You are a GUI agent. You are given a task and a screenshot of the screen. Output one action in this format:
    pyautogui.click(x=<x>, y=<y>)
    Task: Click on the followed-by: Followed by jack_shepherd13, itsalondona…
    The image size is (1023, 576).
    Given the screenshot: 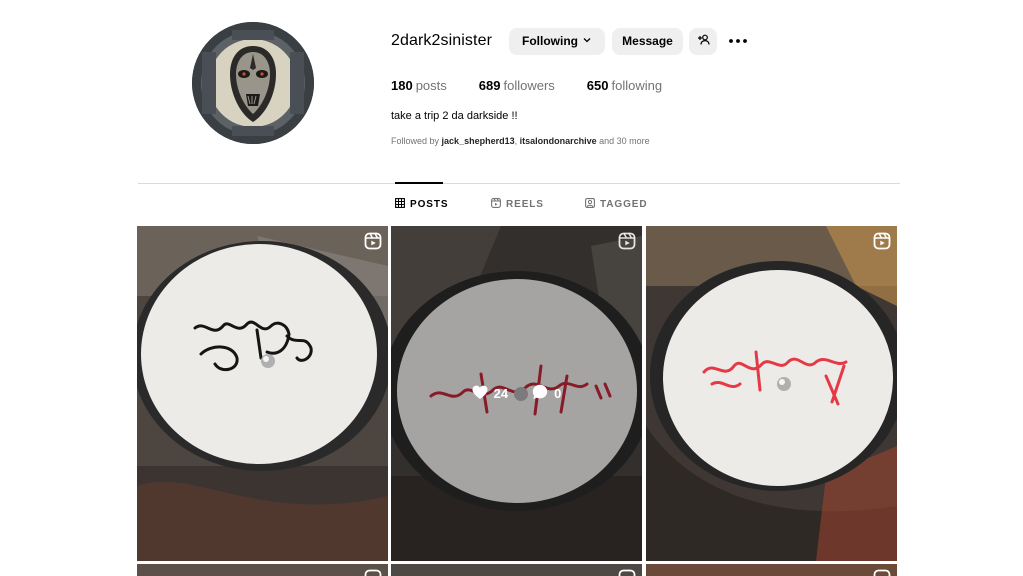 What is the action you would take?
    pyautogui.click(x=520, y=141)
    